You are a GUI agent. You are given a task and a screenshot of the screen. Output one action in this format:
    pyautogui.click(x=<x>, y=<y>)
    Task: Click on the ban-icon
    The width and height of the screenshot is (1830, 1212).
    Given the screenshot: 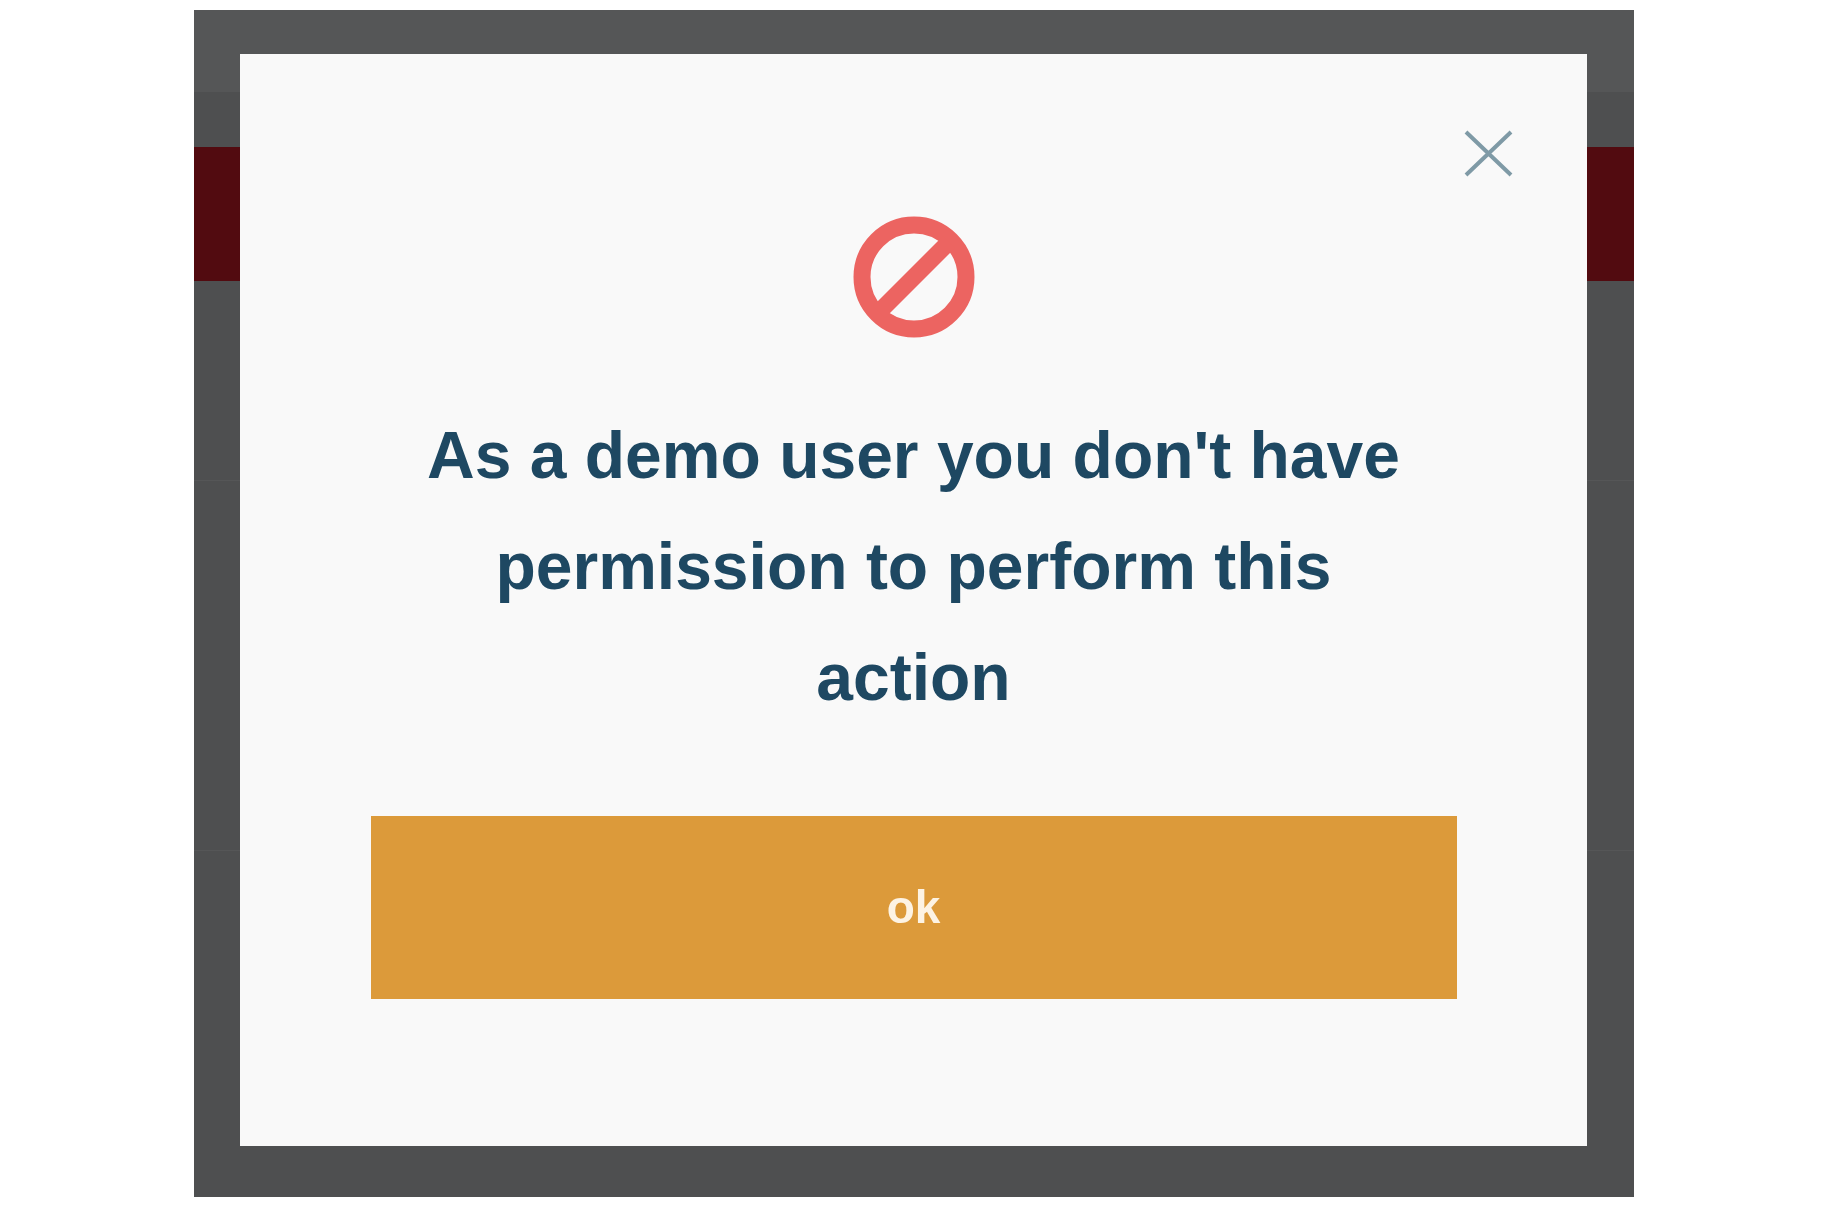 What is the action you would take?
    pyautogui.click(x=913, y=277)
    